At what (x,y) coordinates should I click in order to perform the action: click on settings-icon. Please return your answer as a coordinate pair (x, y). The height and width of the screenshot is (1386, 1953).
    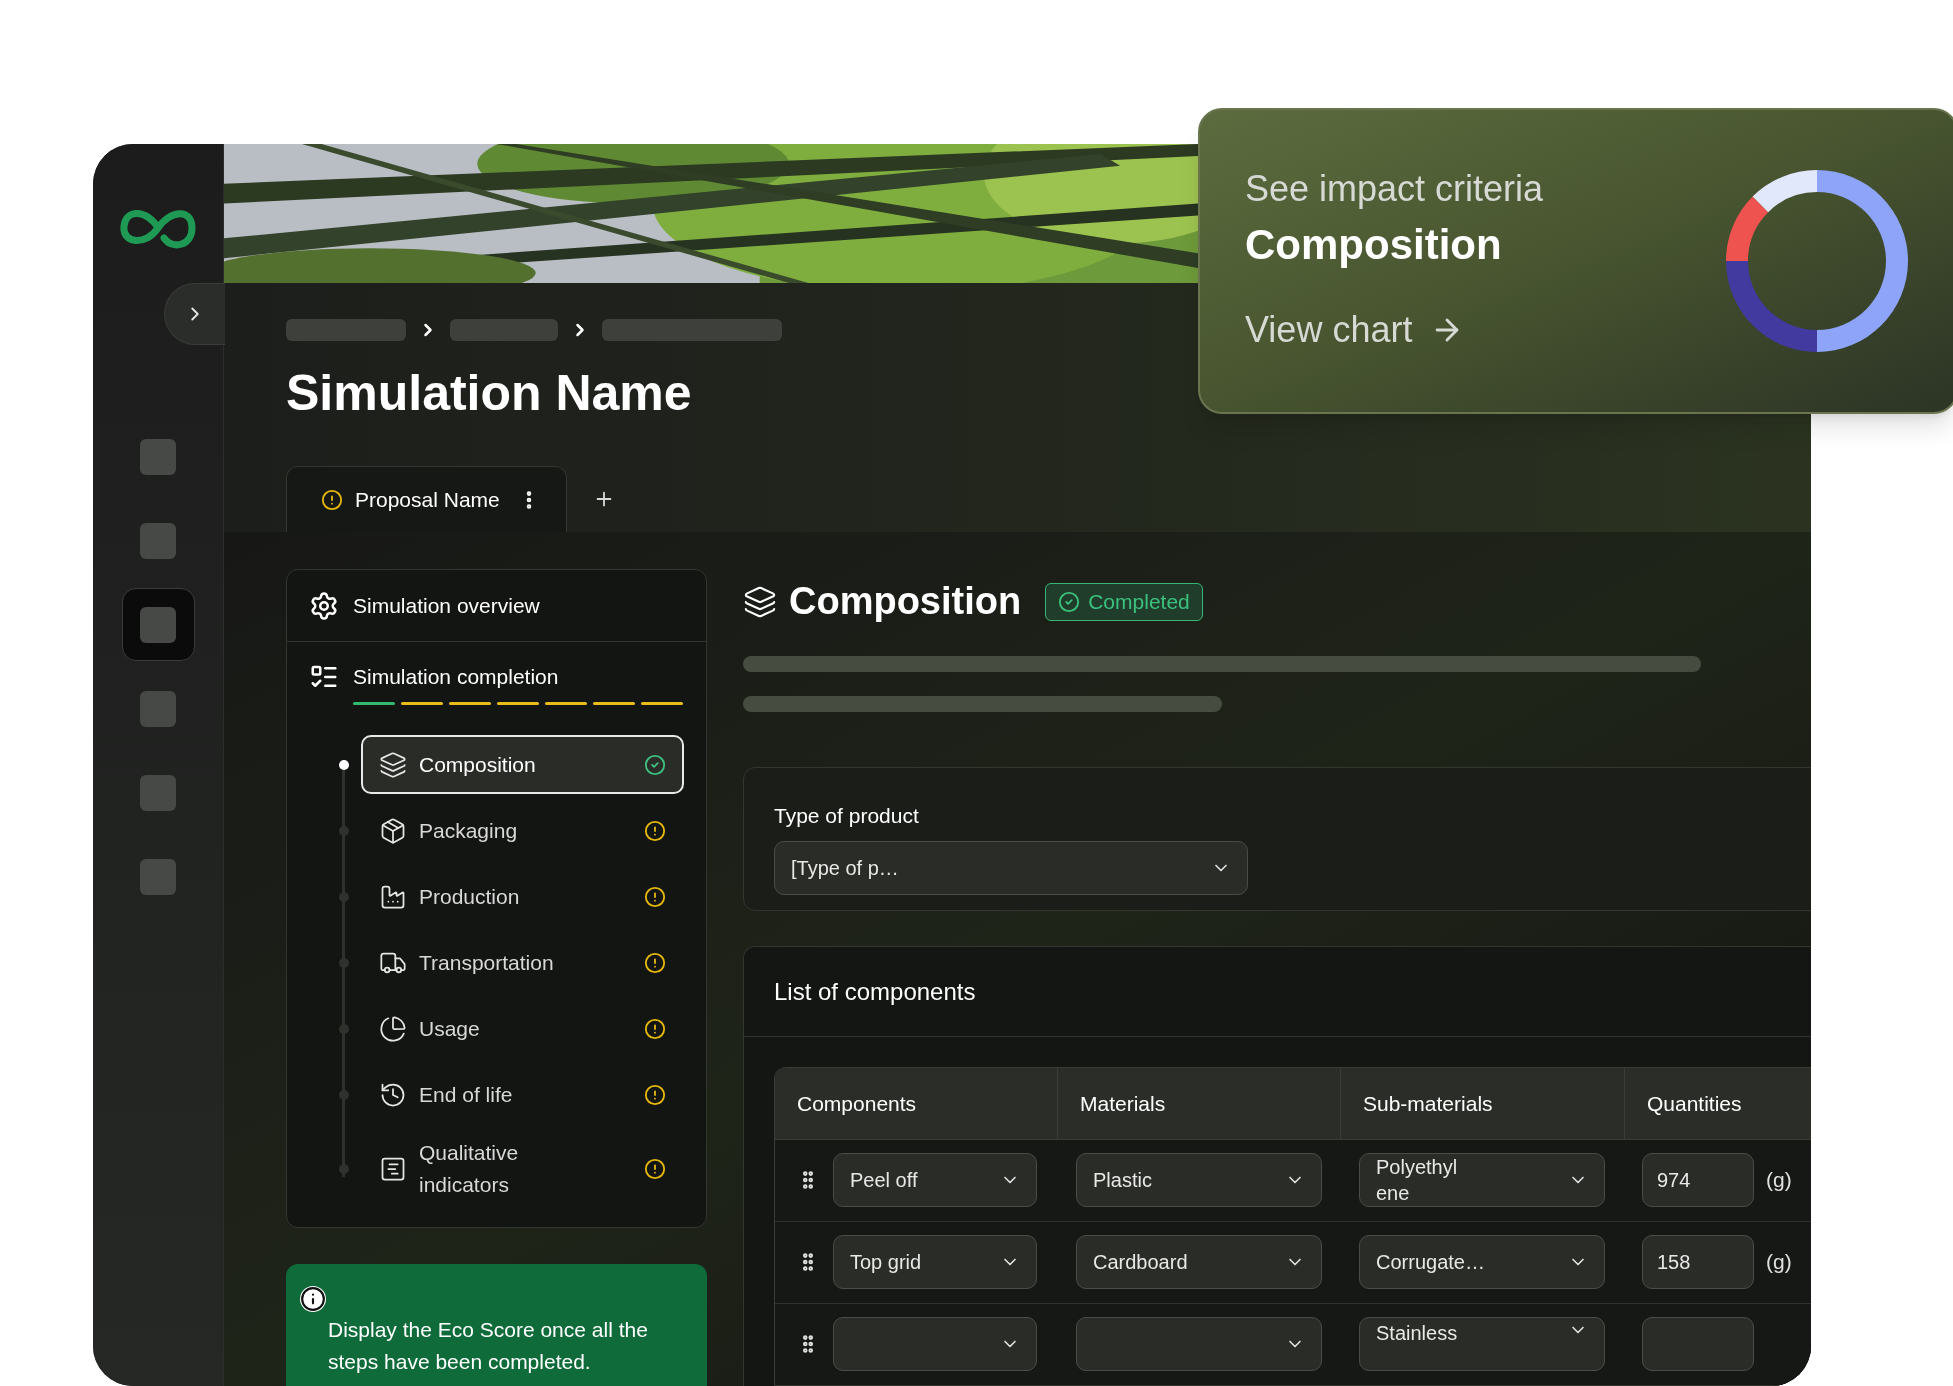
    Looking at the image, I should click on (324, 605).